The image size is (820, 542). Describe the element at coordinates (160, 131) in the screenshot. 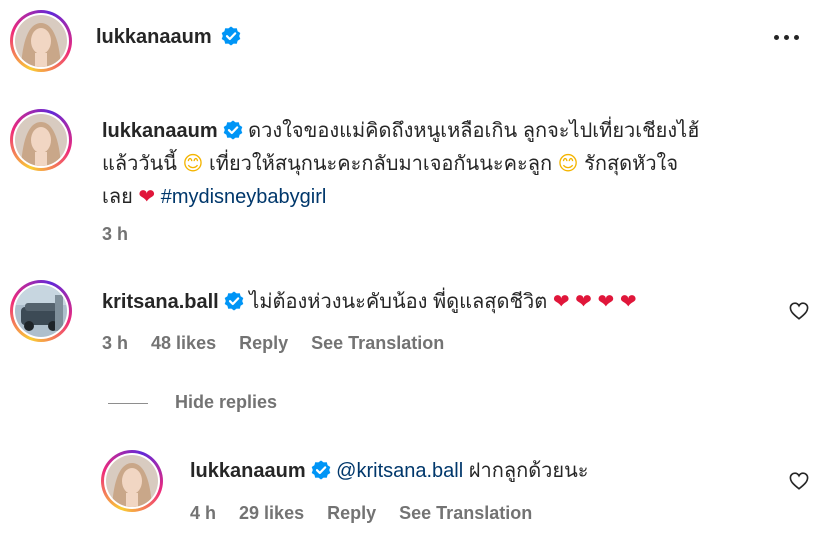

I see `caption-username: lukkanaaum` at that location.